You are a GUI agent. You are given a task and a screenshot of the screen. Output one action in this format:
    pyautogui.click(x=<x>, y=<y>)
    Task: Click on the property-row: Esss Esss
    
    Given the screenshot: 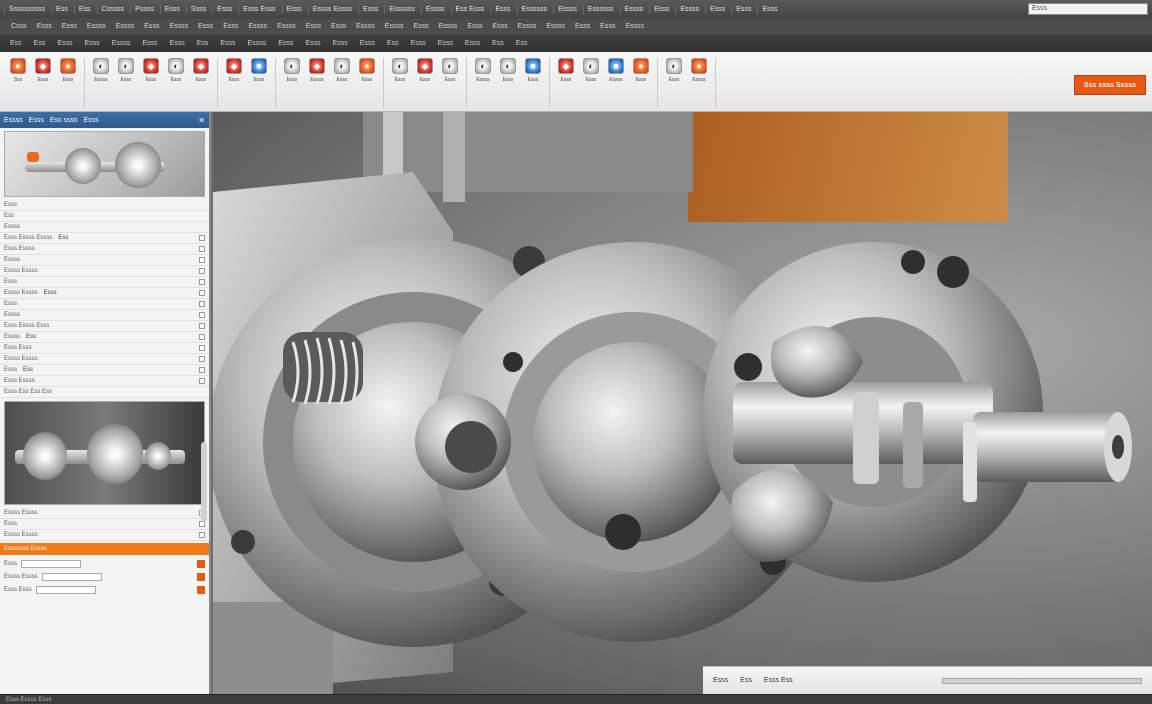 What is the action you would take?
    pyautogui.click(x=104, y=348)
    